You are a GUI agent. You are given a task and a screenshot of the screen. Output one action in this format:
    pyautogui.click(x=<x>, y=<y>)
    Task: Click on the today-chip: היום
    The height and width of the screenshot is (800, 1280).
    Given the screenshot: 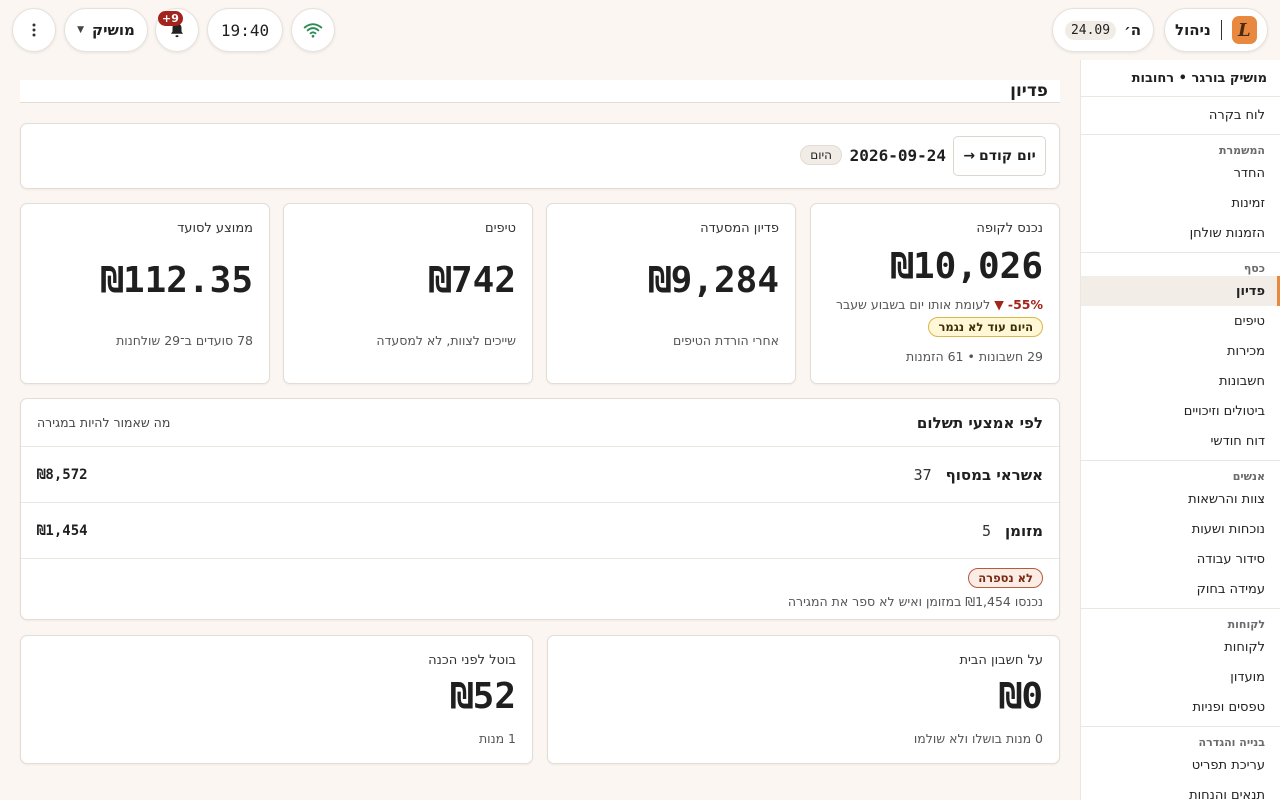 What is the action you would take?
    pyautogui.click(x=821, y=155)
    